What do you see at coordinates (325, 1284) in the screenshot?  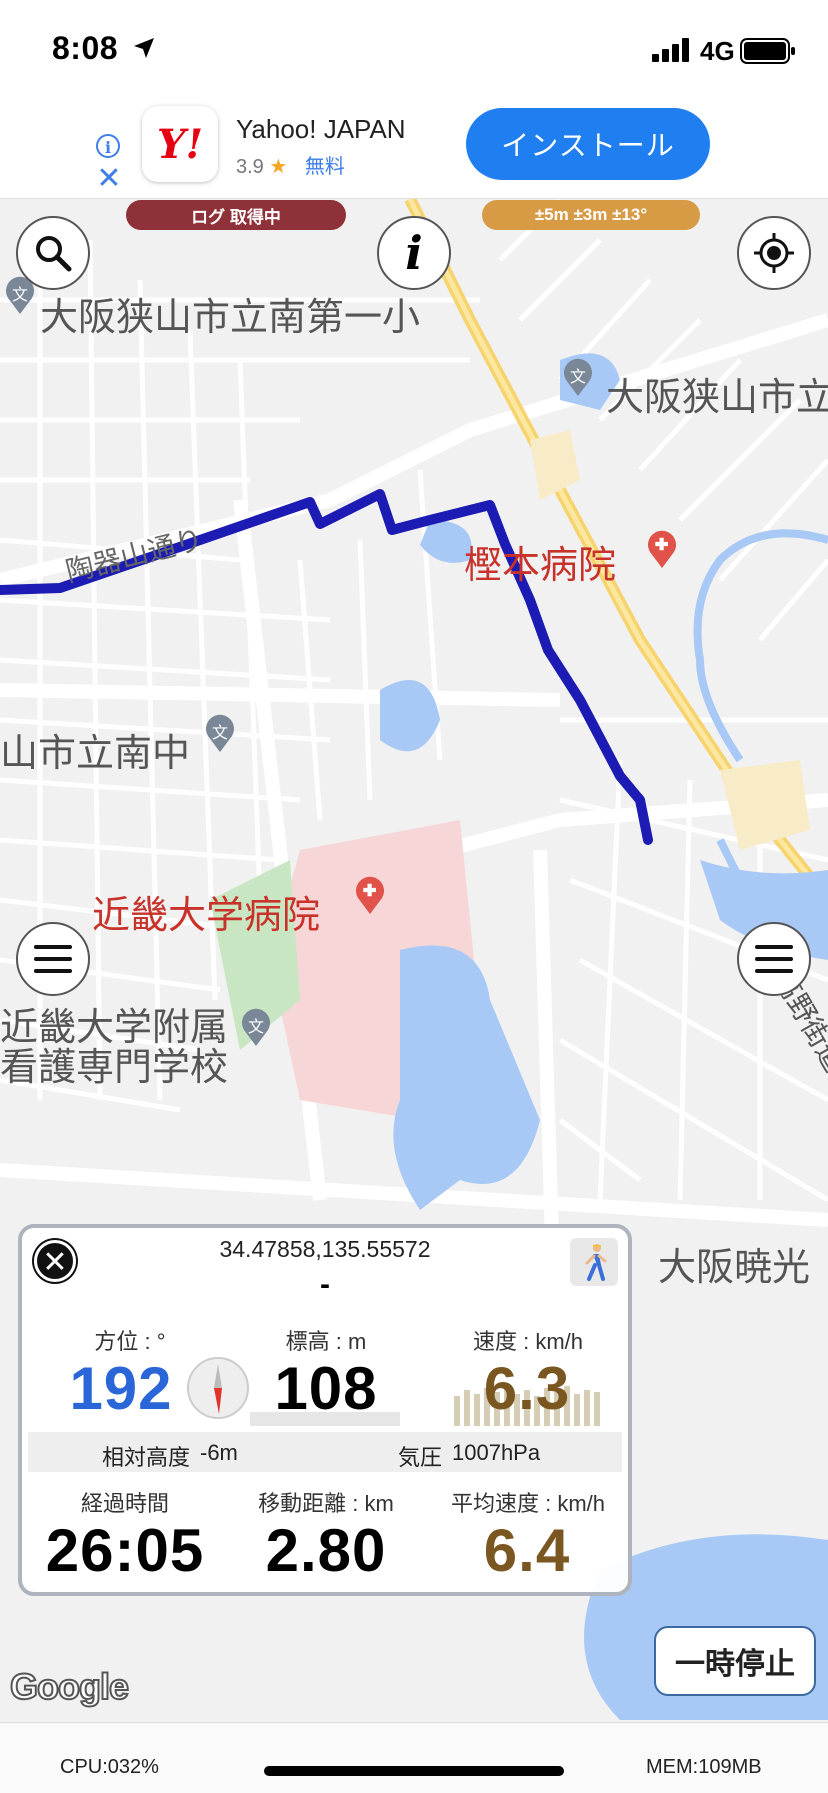 I see `address-text: -` at bounding box center [325, 1284].